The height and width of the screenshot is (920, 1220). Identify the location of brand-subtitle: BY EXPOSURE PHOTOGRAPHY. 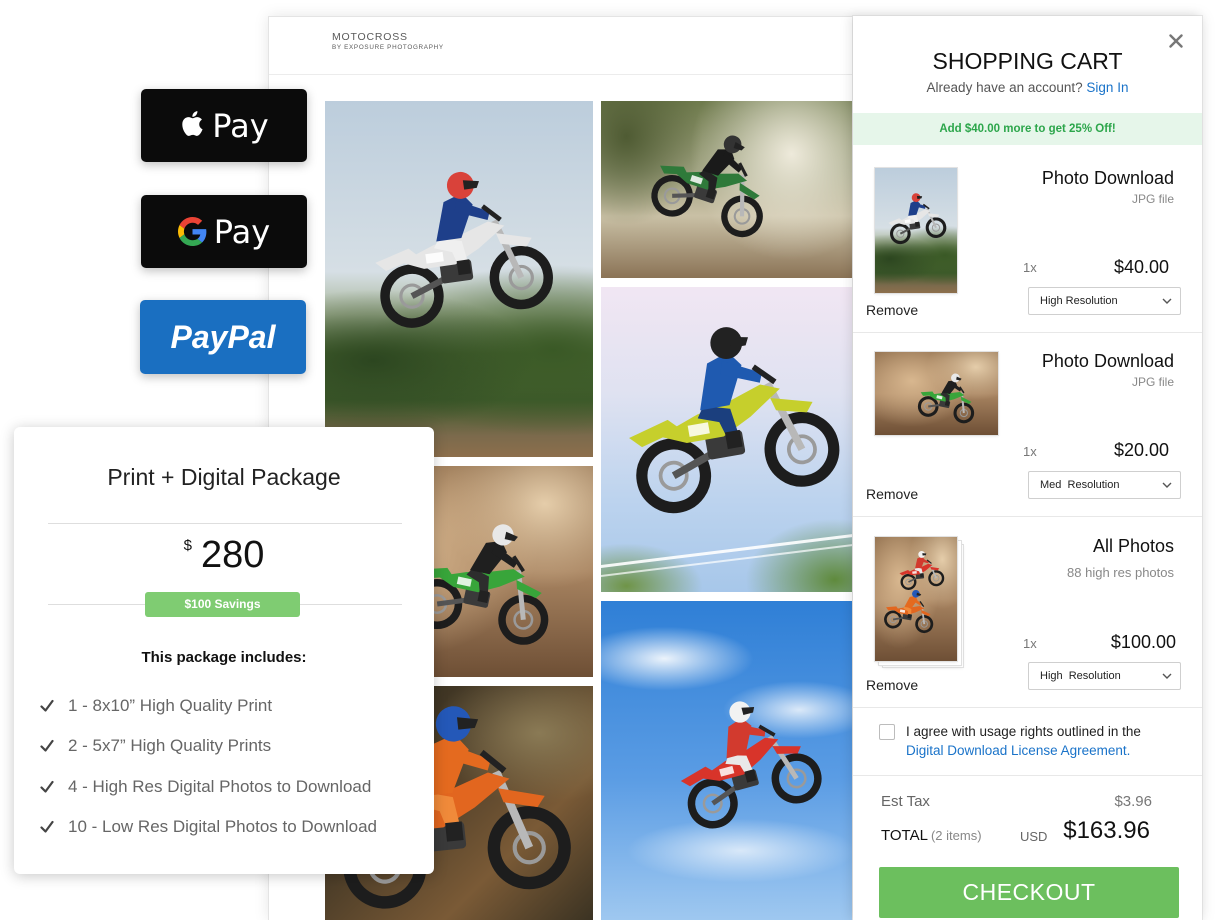
(388, 47).